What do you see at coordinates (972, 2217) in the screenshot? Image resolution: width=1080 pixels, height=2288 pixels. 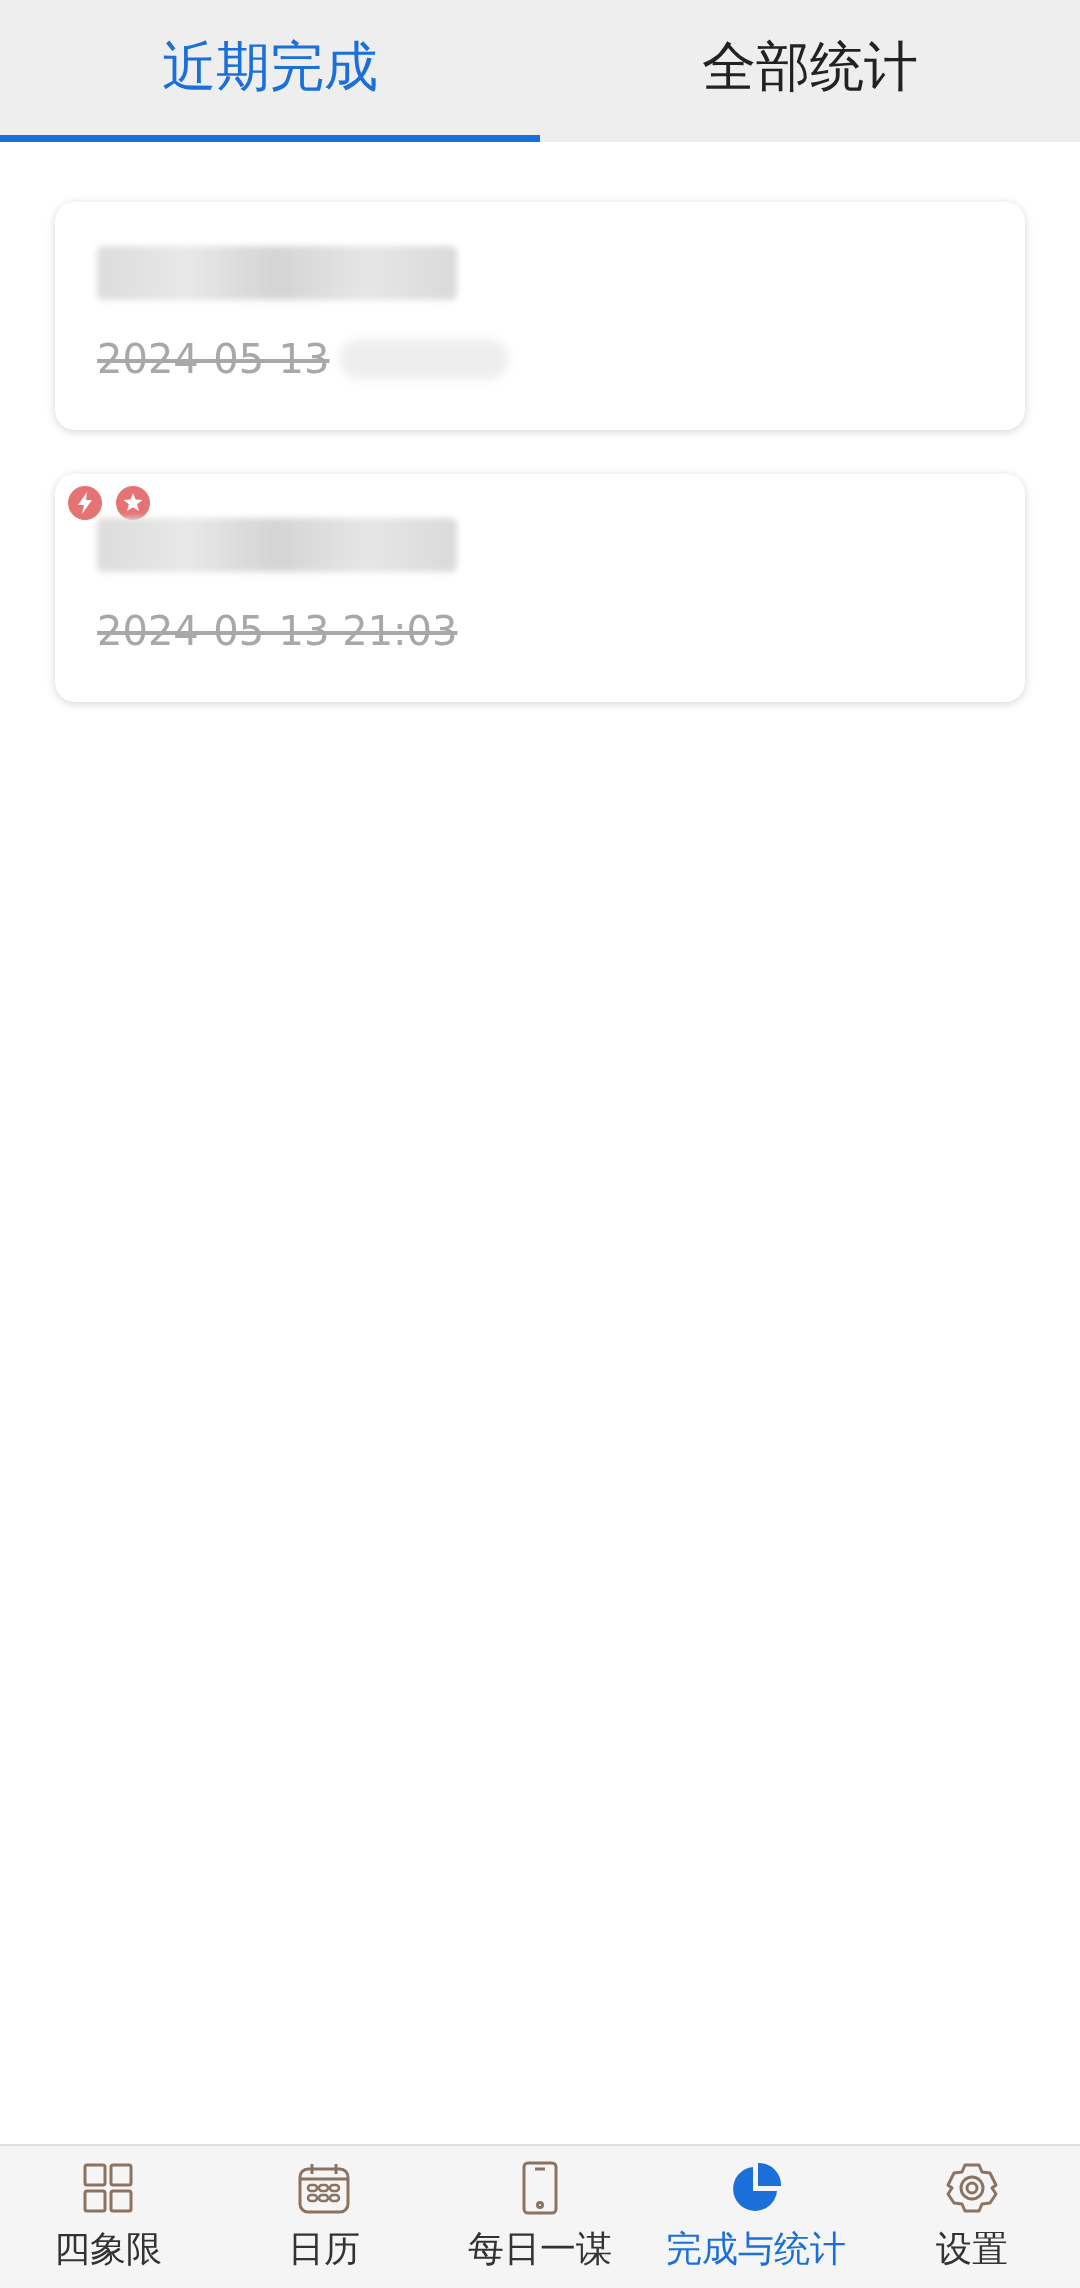 I see `nav-tab: 设置` at bounding box center [972, 2217].